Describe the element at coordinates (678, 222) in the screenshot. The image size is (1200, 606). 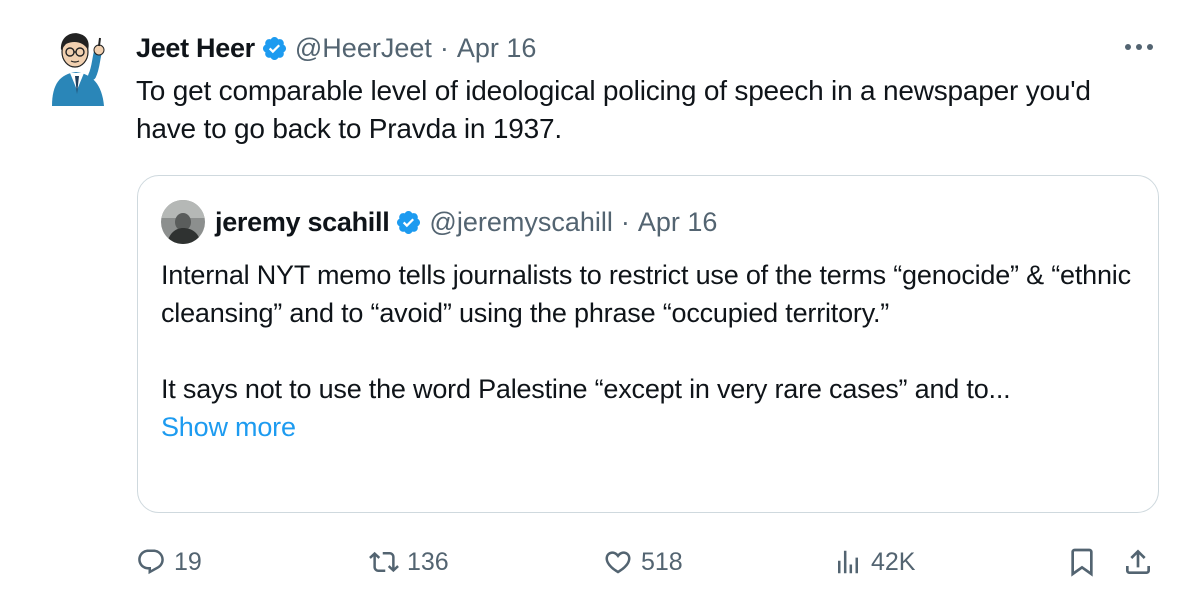
I see `quoted-tweet-date: Apr 16` at that location.